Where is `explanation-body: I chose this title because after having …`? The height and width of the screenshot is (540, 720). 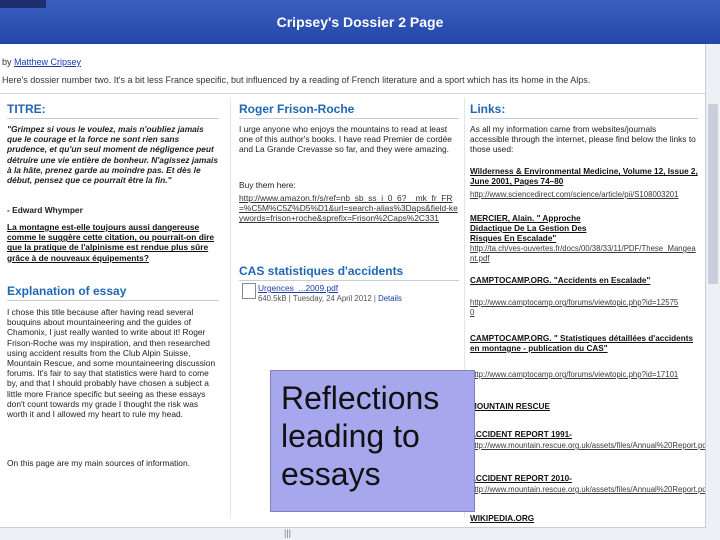
explanation-body: I chose this title because after having … is located at coordinates (111, 363).